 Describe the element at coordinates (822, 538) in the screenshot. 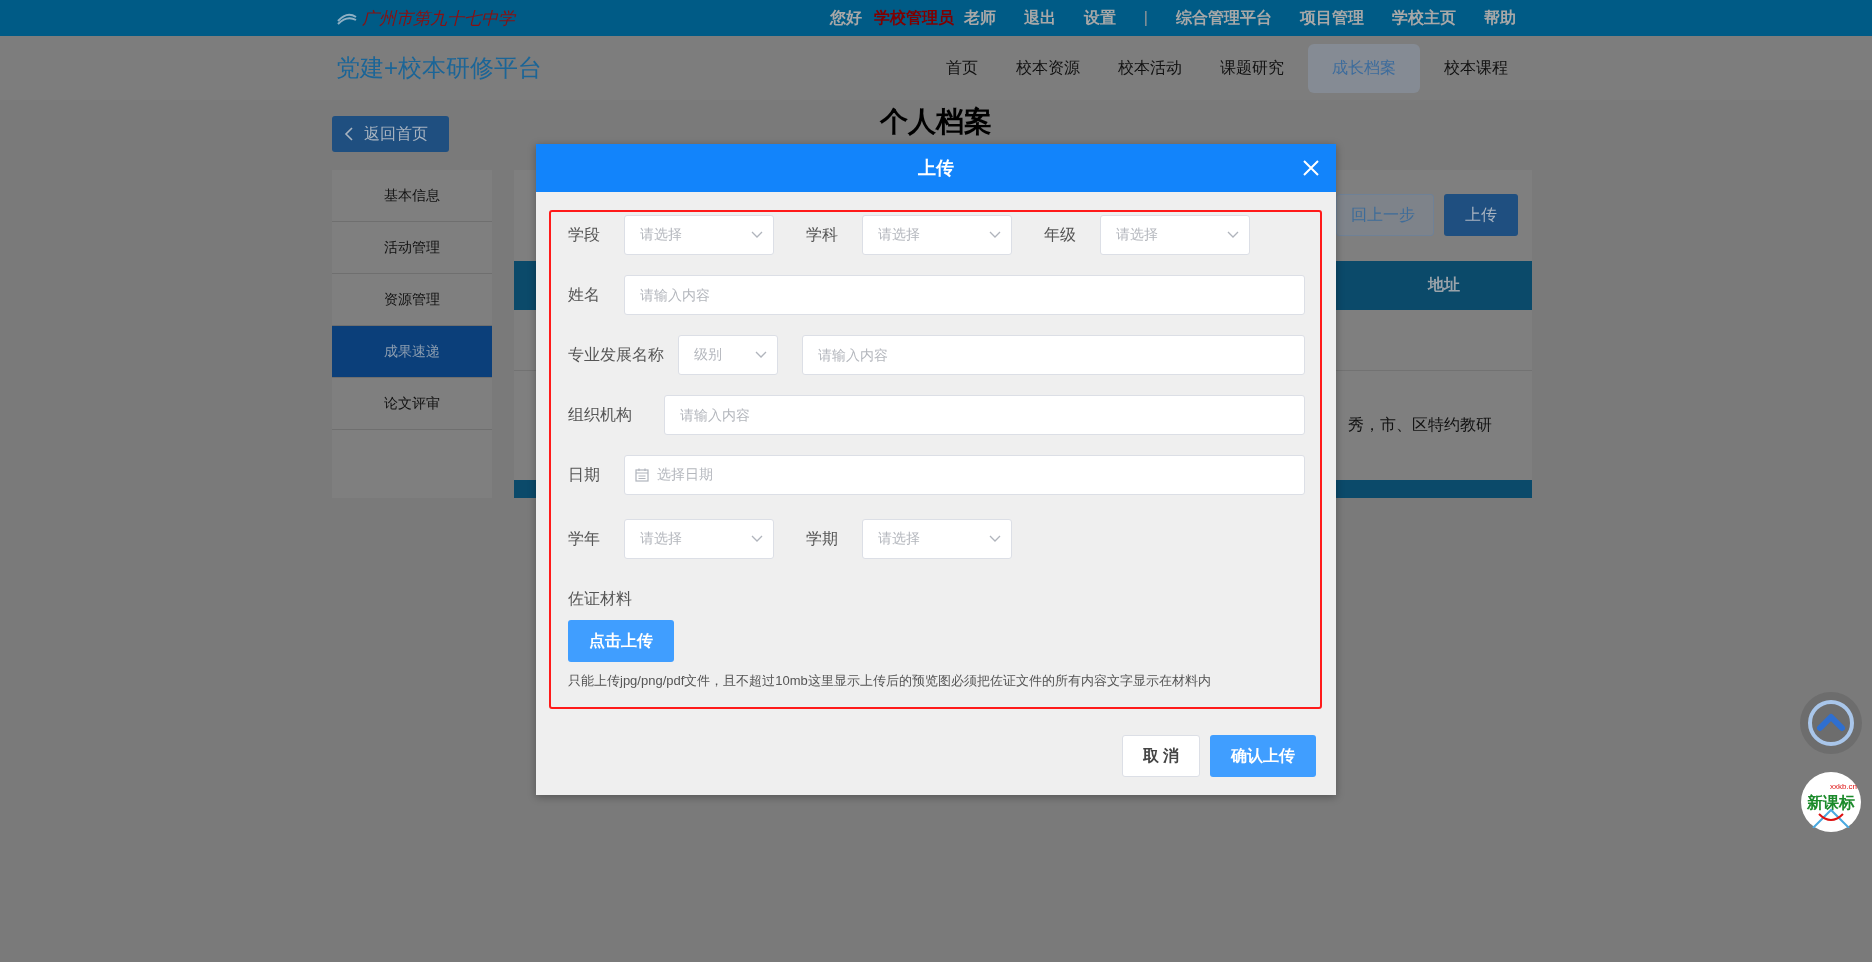

I see `field-label: 学期` at that location.